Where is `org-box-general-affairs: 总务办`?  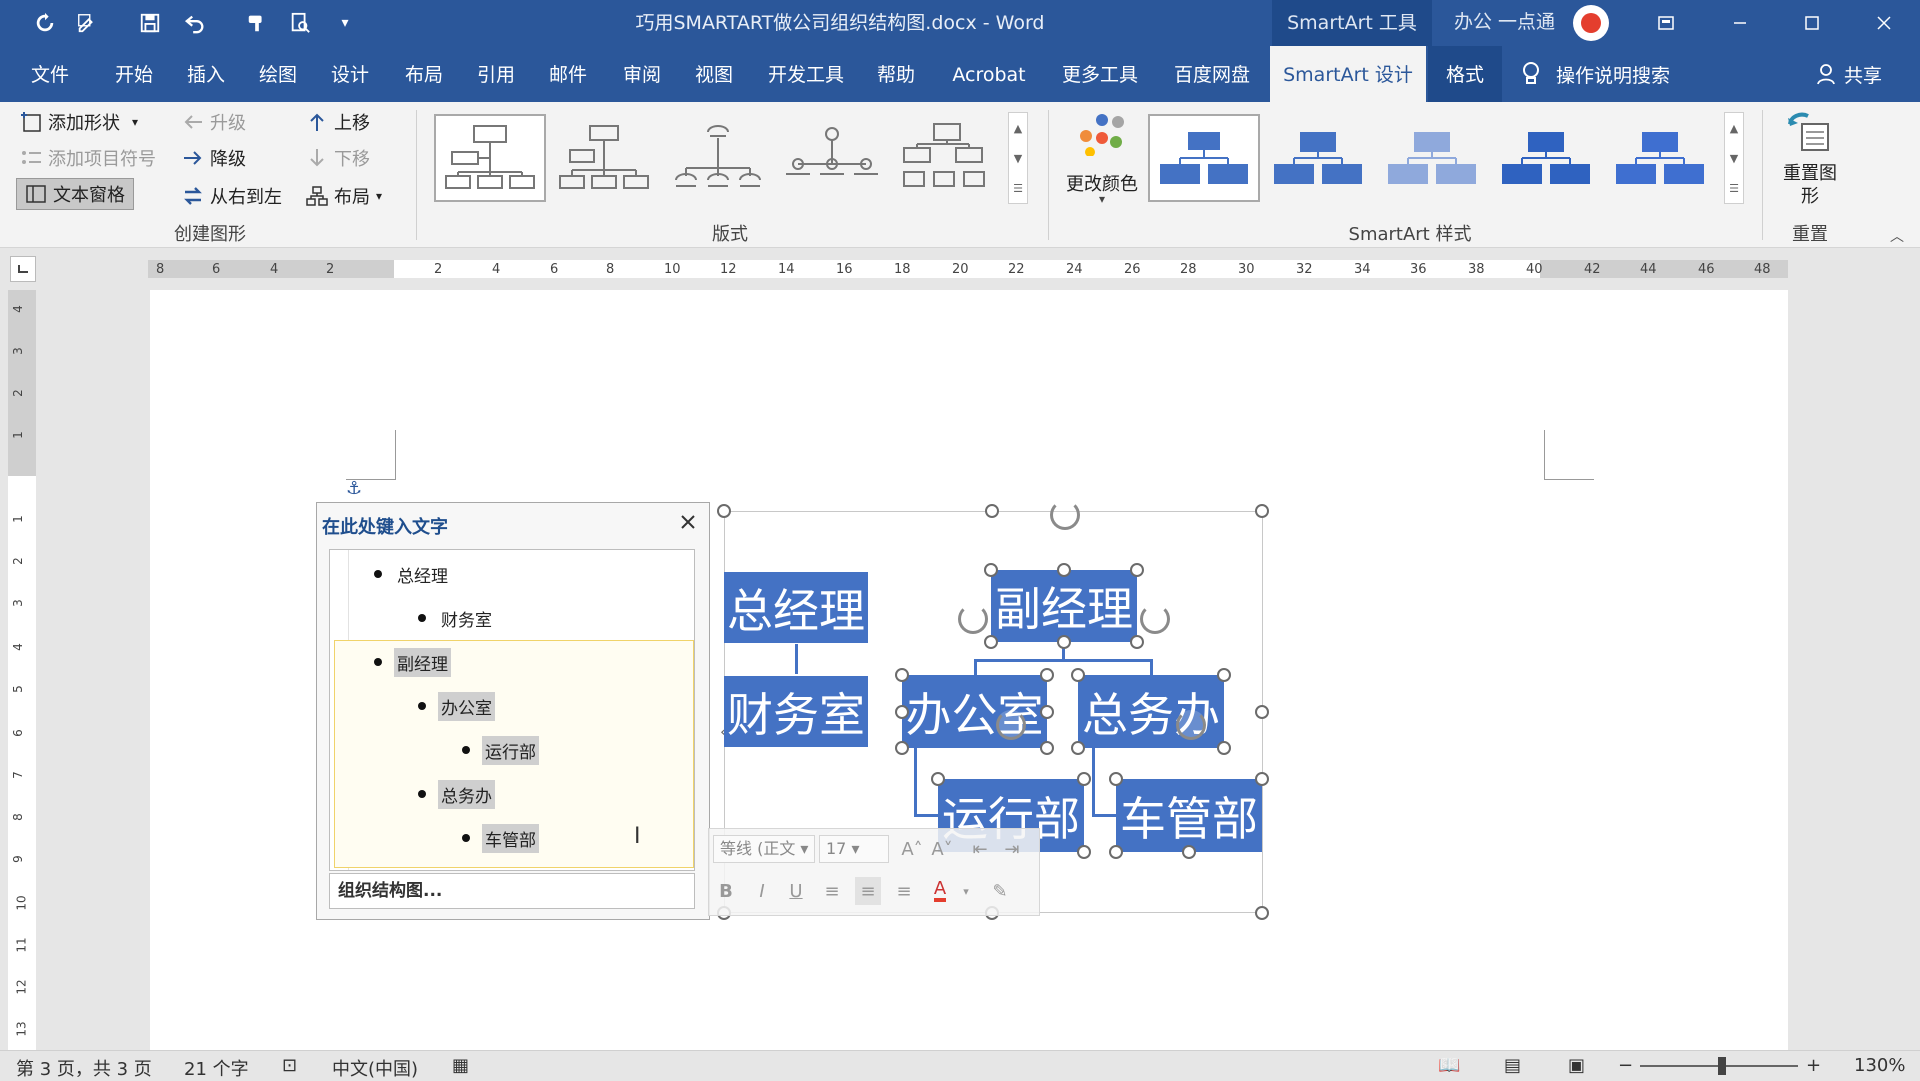
org-box-general-affairs: 总务办 is located at coordinates (1151, 711).